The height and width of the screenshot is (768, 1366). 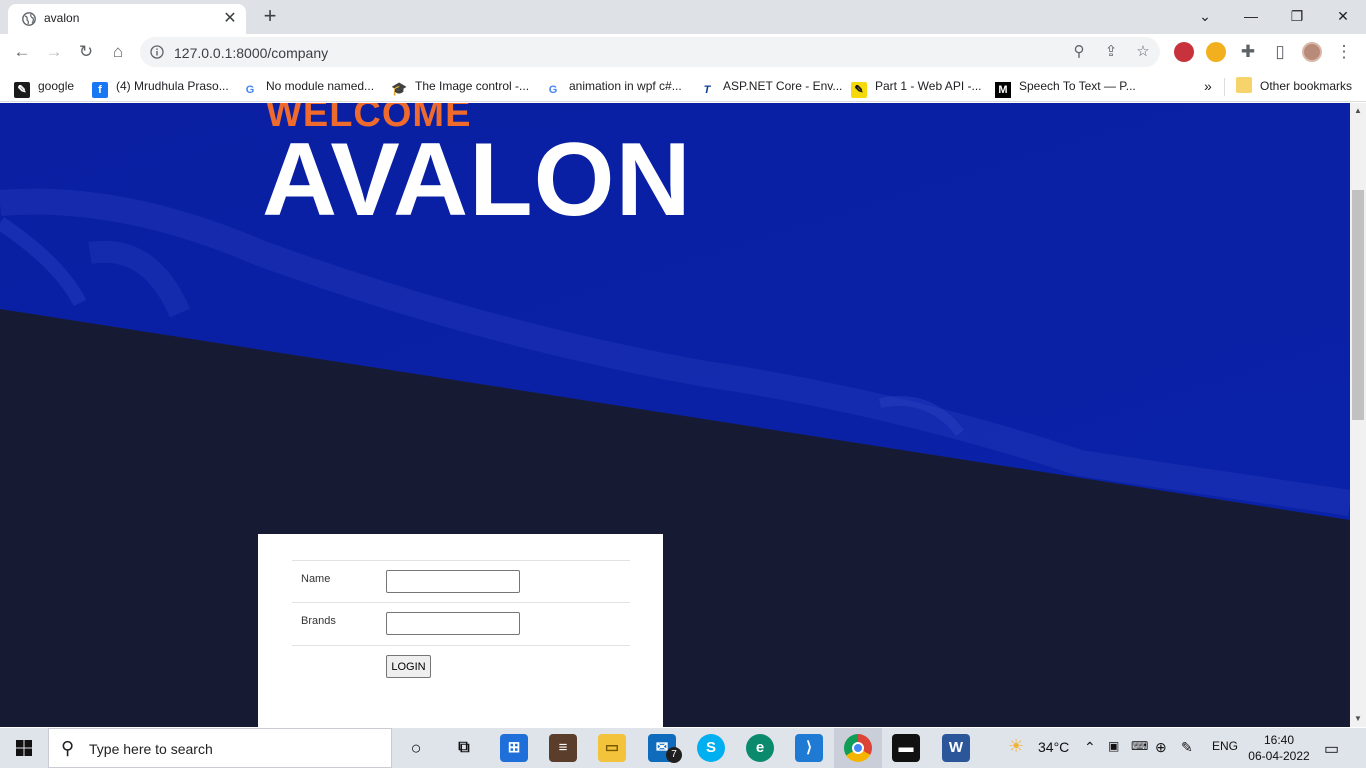 What do you see at coordinates (1279, 756) in the screenshot?
I see `clock-date: 06-04-2022` at bounding box center [1279, 756].